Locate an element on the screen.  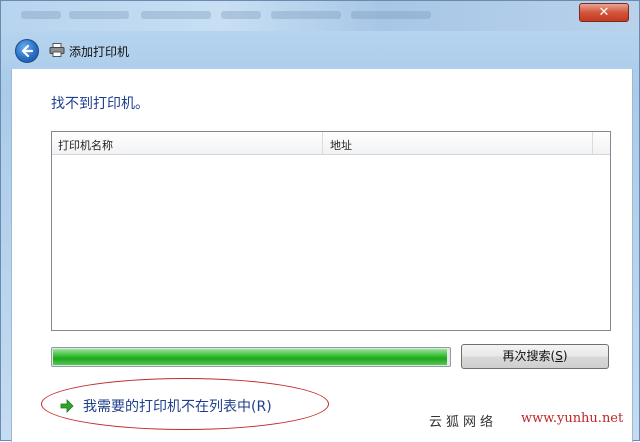
title-bar: ✕ is located at coordinates (320, 16).